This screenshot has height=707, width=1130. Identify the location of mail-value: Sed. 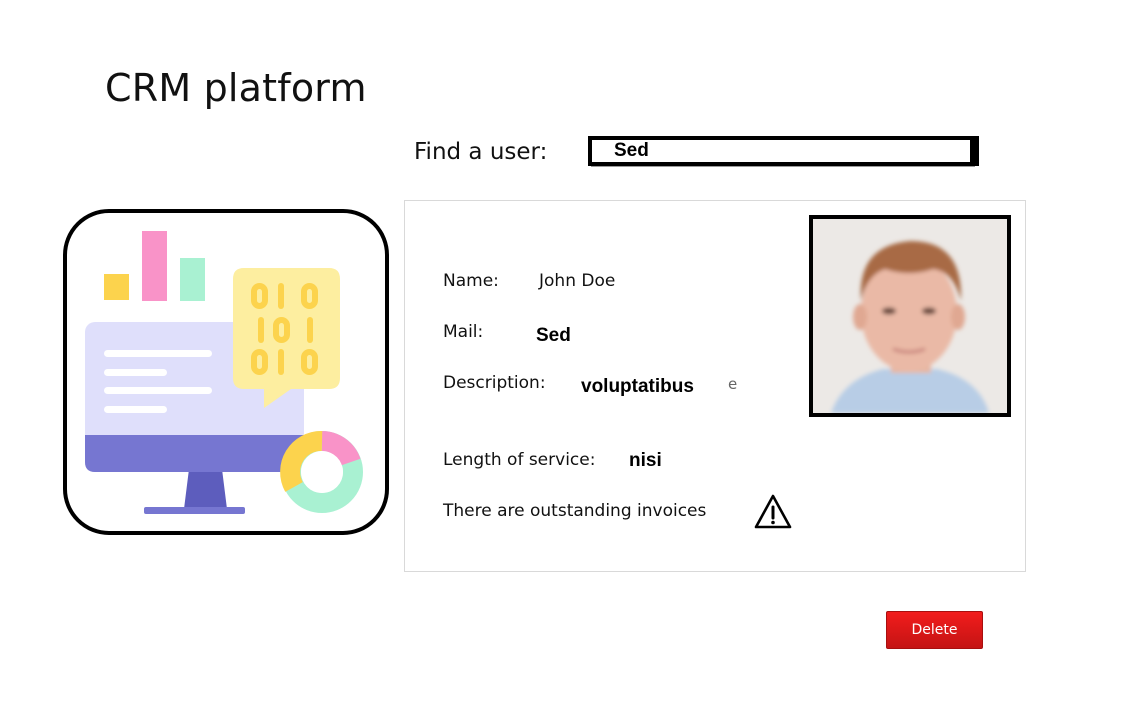
(553, 335).